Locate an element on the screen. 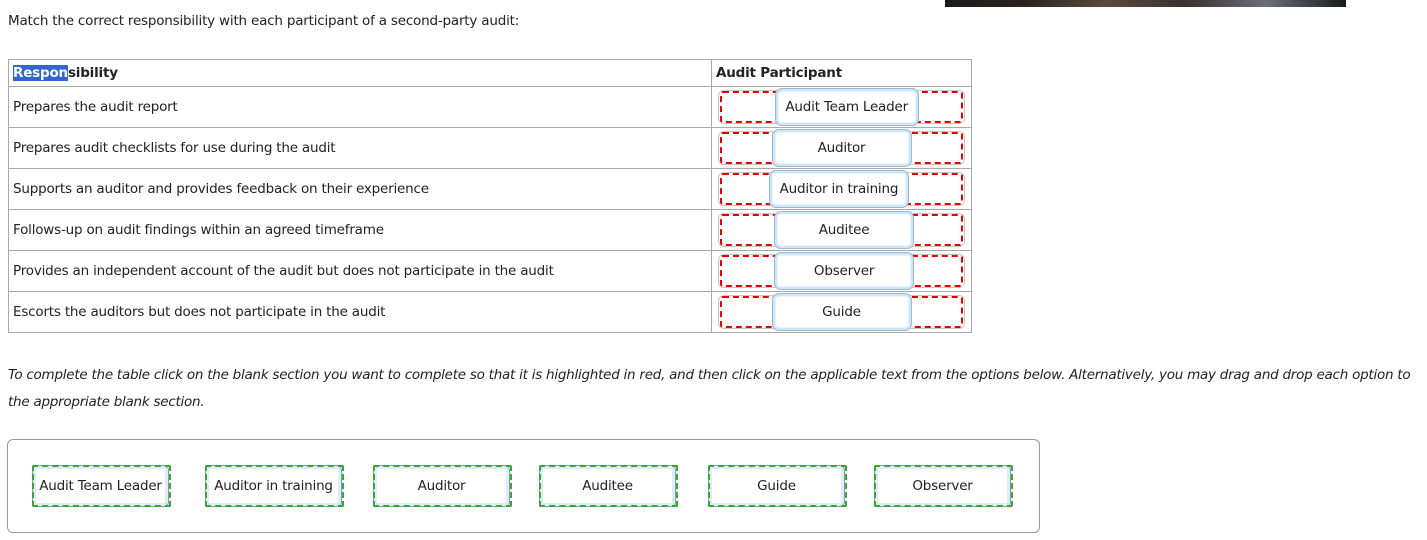  placed-answer-chip: Observer is located at coordinates (844, 271).